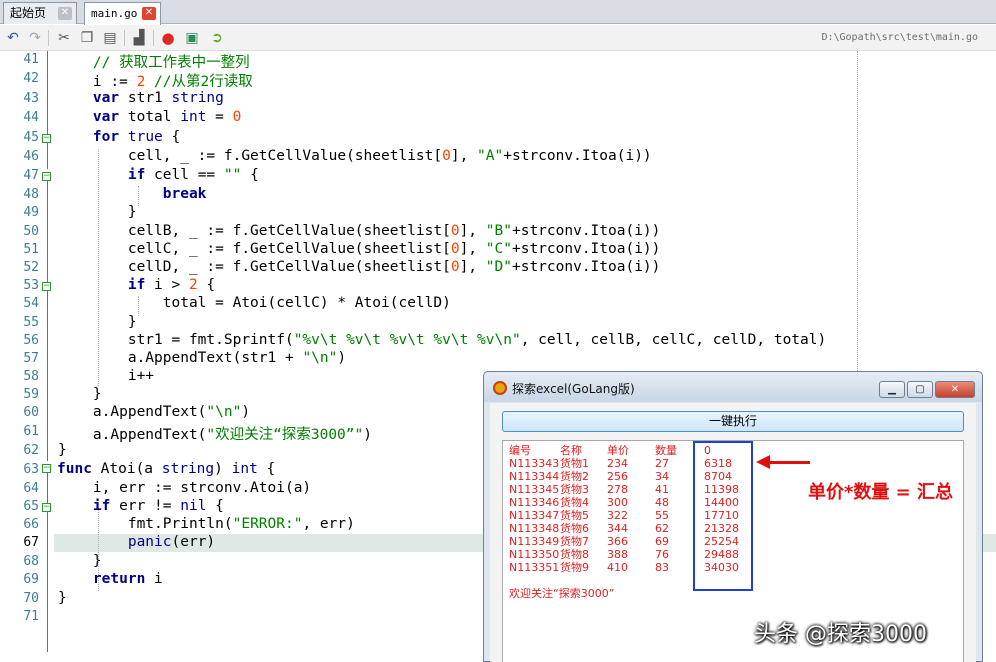 The image size is (996, 662). What do you see at coordinates (892, 389) in the screenshot?
I see `minimize-button: ▁` at bounding box center [892, 389].